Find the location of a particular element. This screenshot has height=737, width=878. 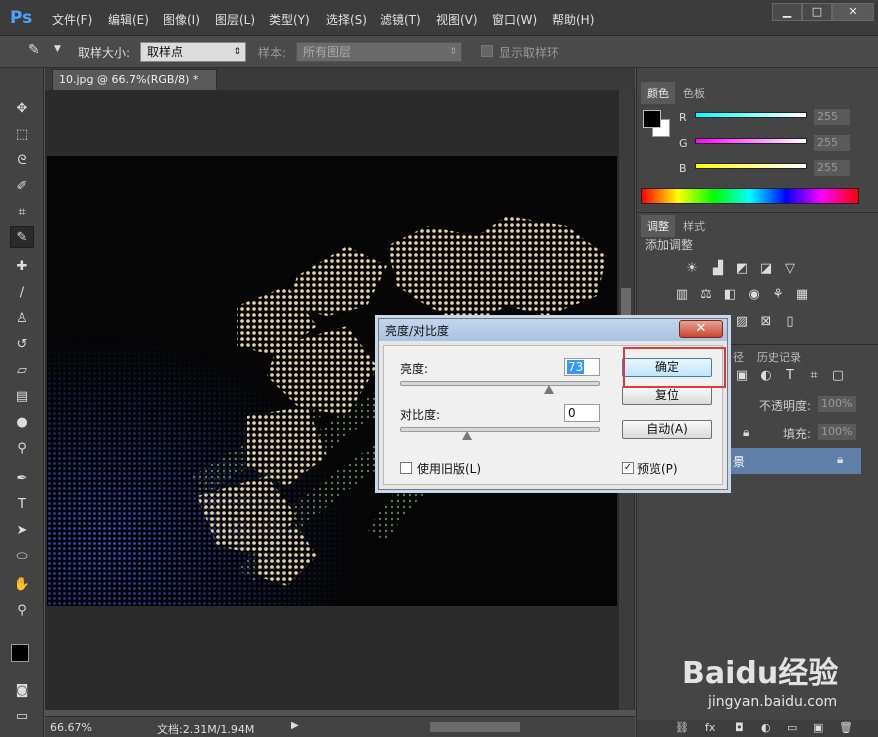

pen-tool-icon: ✒ is located at coordinates (22, 479).